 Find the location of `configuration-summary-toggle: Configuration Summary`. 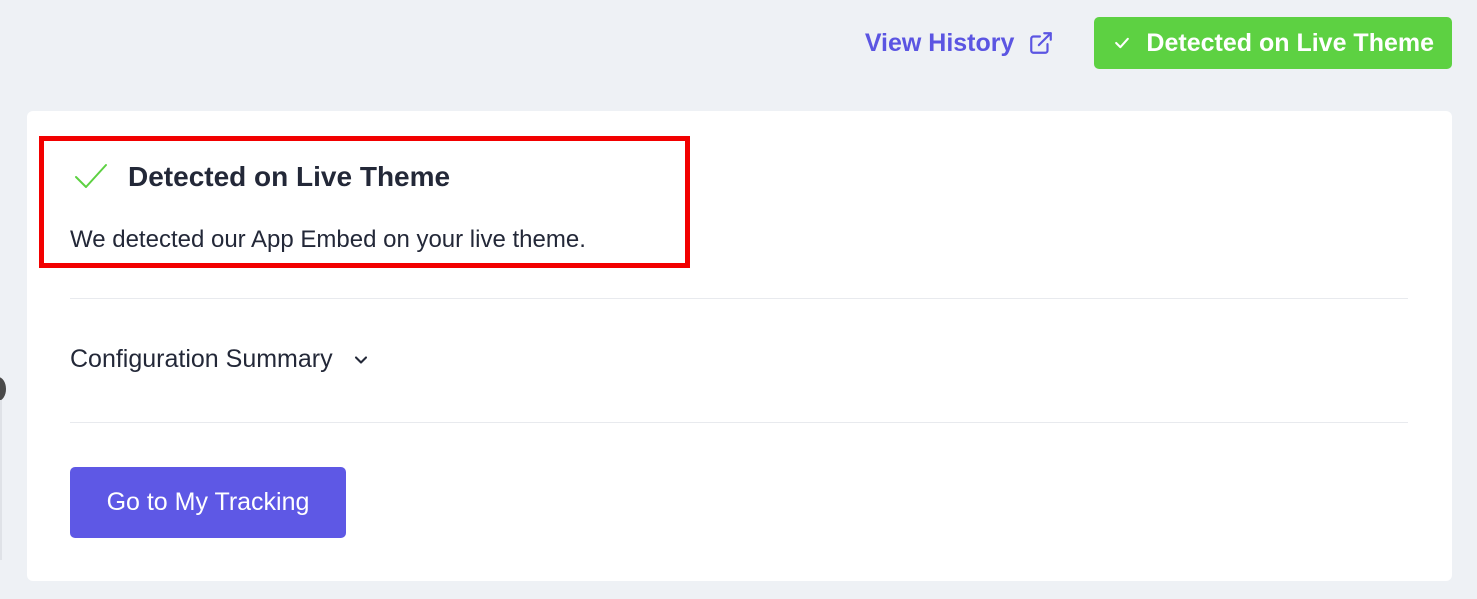

configuration-summary-toggle: Configuration Summary is located at coordinates (220, 359).